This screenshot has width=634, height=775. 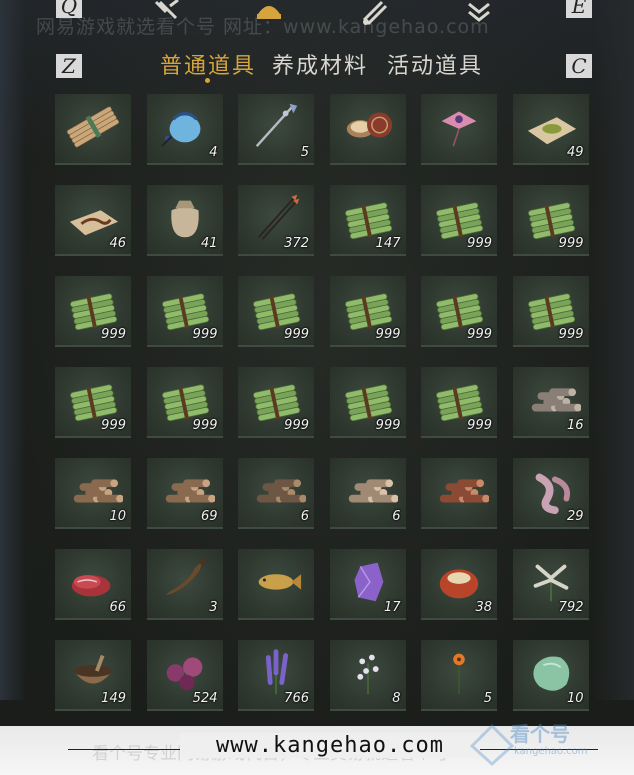 What do you see at coordinates (205, 698) in the screenshot?
I see `item-count: 524` at bounding box center [205, 698].